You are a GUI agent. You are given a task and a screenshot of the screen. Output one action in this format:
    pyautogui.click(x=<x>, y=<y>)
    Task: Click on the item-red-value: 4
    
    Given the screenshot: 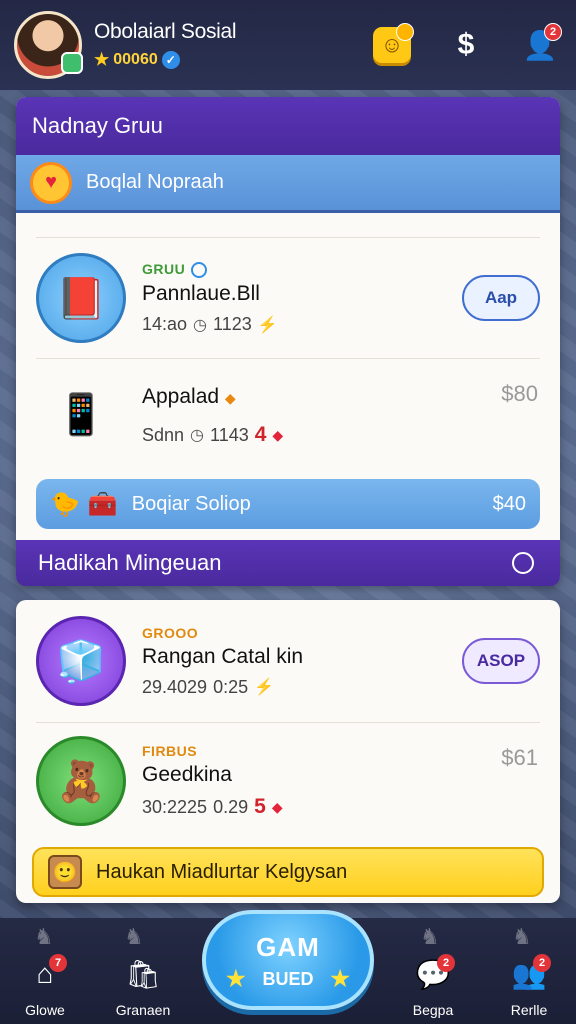 What is the action you would take?
    pyautogui.click(x=260, y=434)
    